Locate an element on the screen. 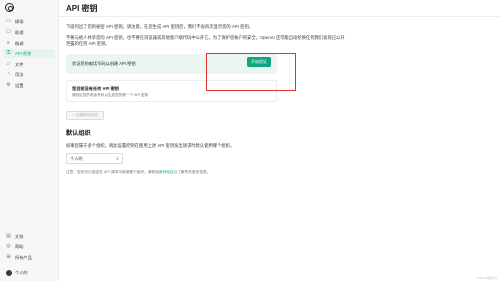 This screenshot has width=500, height=281. sidebar-item-label: 微调 is located at coordinates (19, 43).